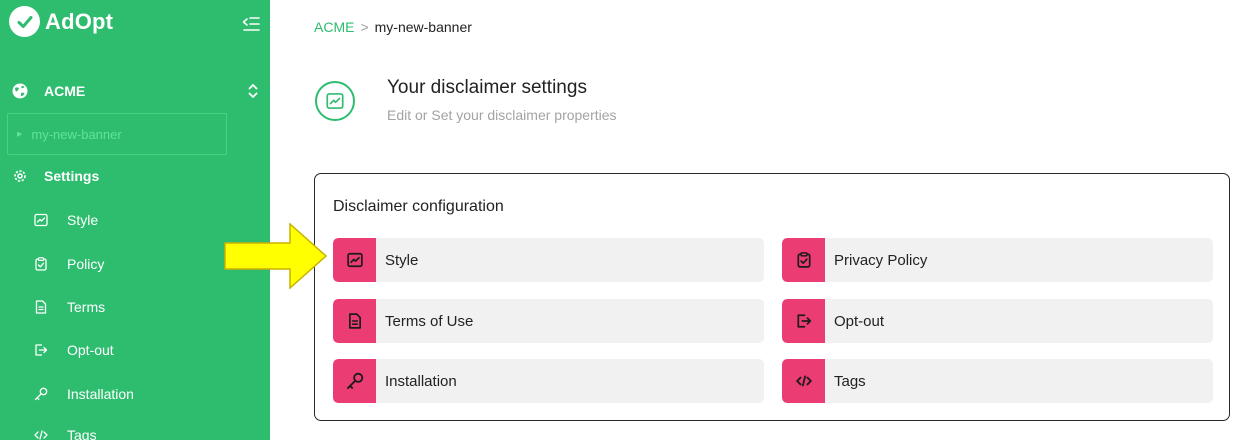 The width and height of the screenshot is (1248, 440). Describe the element at coordinates (881, 260) in the screenshot. I see `tile-label: Privacy Policy` at that location.